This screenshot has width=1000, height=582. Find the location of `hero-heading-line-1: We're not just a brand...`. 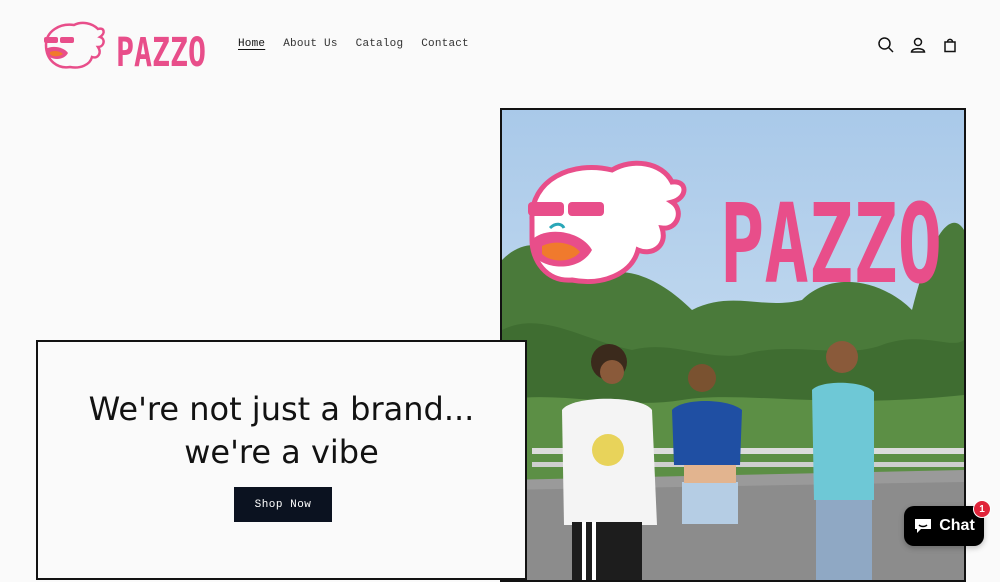

hero-heading-line-1: We're not just a brand... is located at coordinates (281, 409).